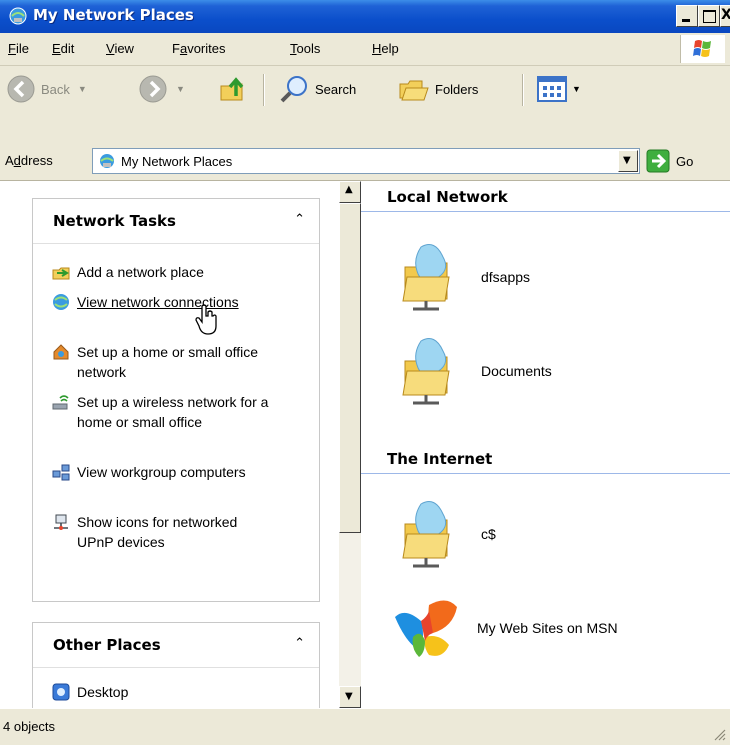 The image size is (730, 745). Describe the element at coordinates (29, 726) in the screenshot. I see `status-text: 4 objects` at that location.